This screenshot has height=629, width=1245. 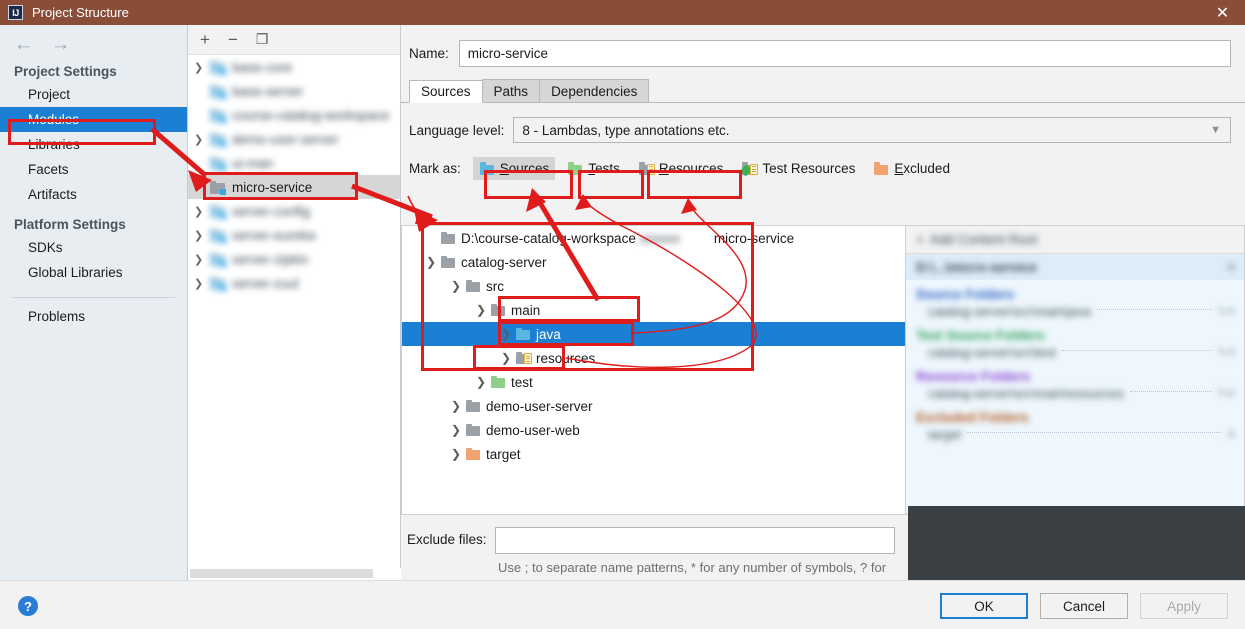 I want to click on copy-module-icon: ❐, so click(x=262, y=39).